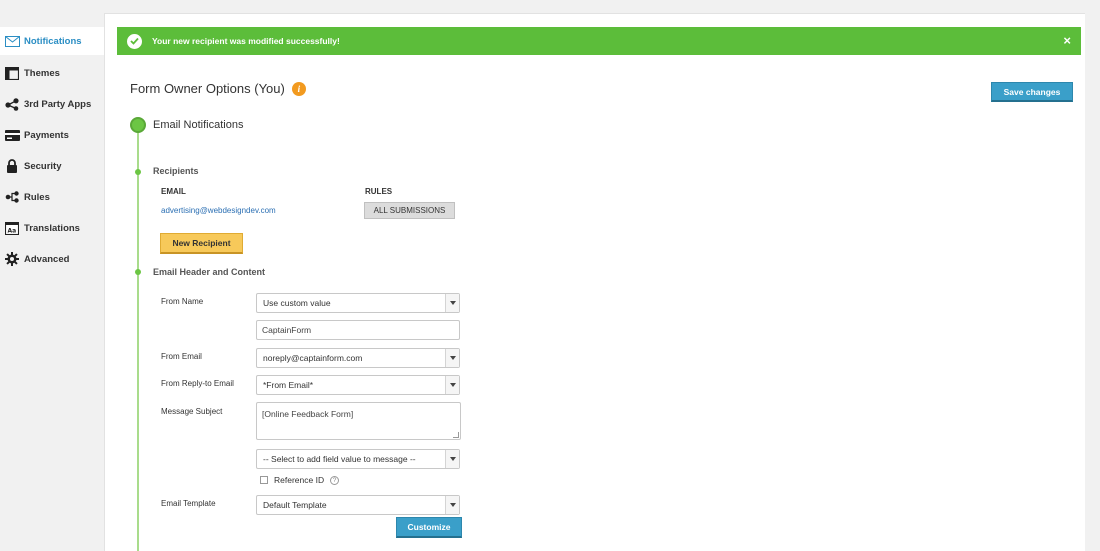 The image size is (1100, 551). I want to click on sidebar-item-label: Advanced, so click(47, 259).